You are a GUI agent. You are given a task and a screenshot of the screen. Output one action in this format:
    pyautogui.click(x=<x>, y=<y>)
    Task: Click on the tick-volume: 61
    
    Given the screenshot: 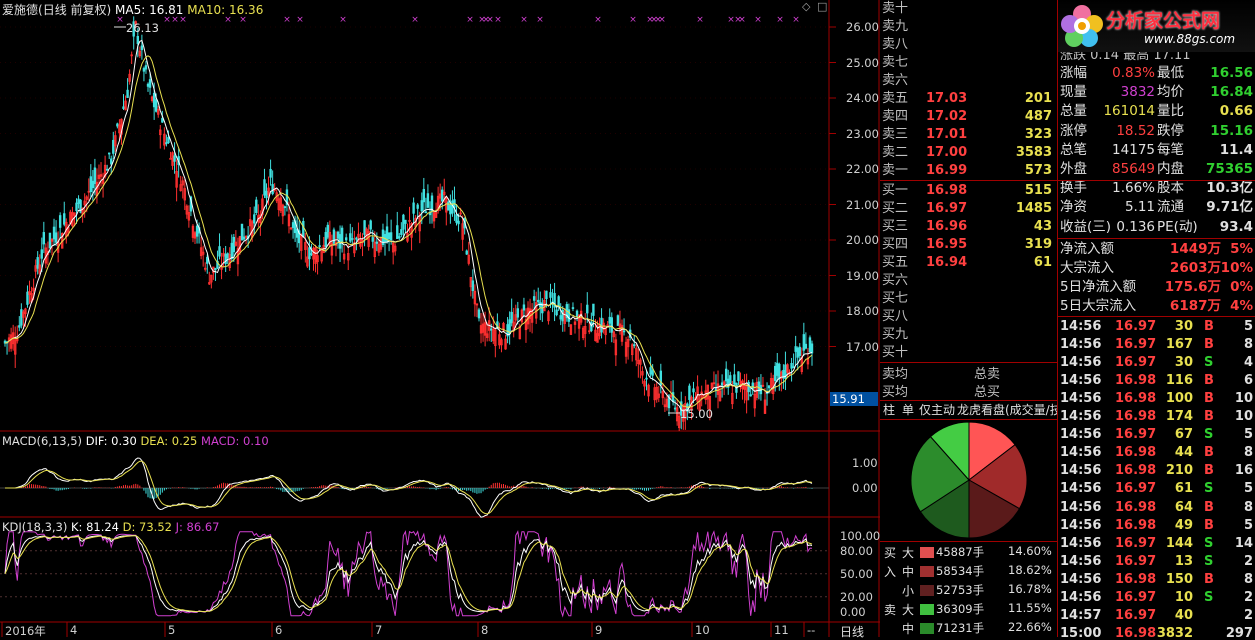 What is the action you would take?
    pyautogui.click(x=1183, y=489)
    